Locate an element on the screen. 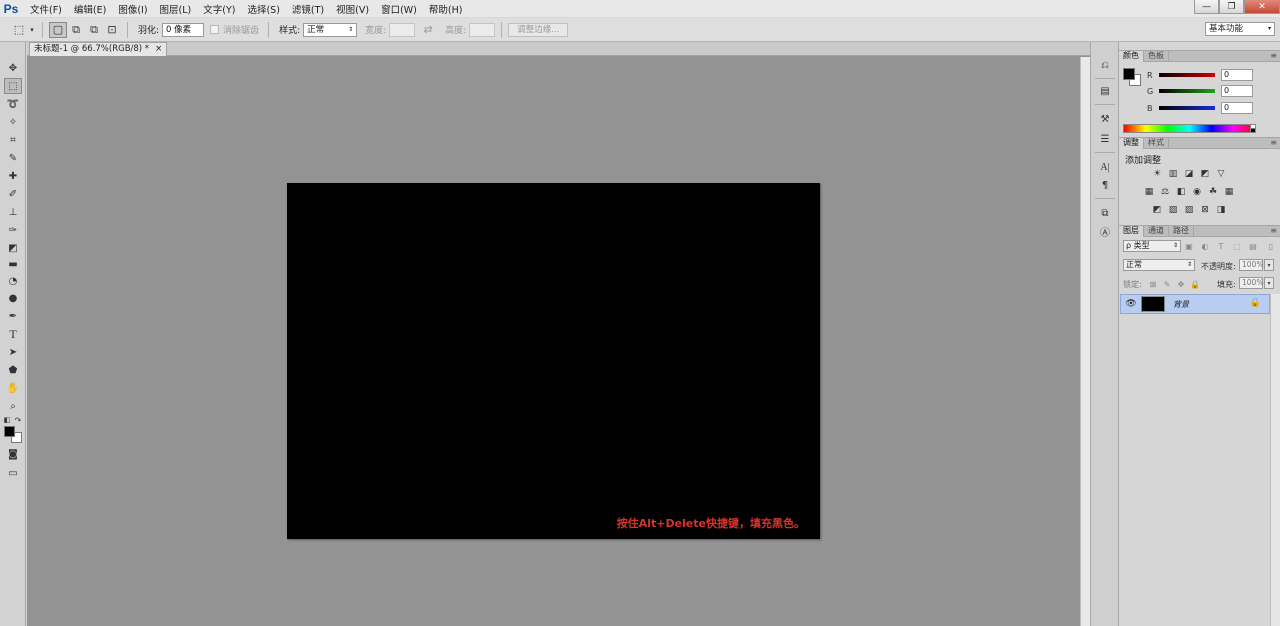 This screenshot has height=626, width=1280. exposure-icon: ◩ is located at coordinates (1205, 174).